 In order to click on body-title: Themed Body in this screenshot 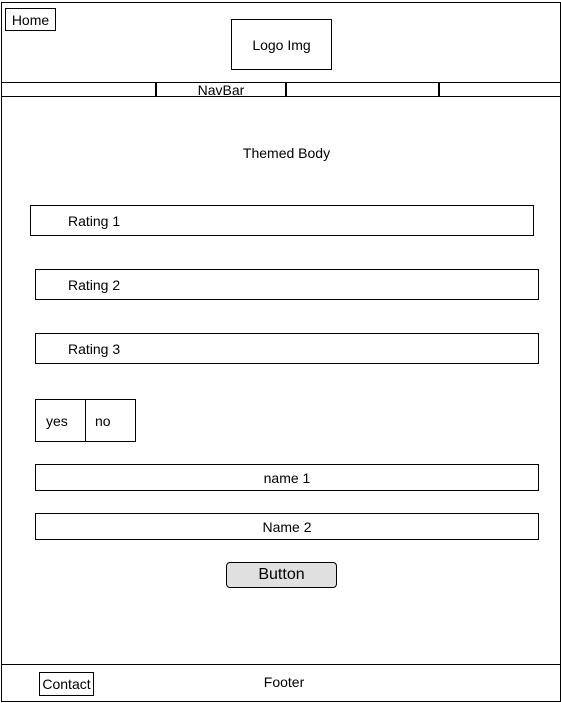, I will do `click(286, 153)`.